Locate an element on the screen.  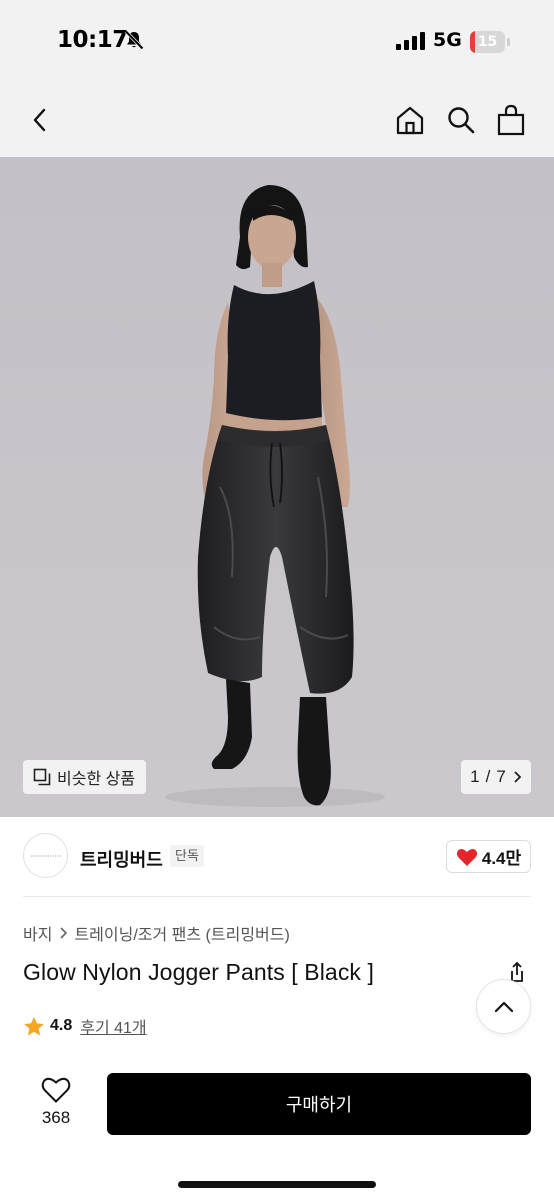
chevron-up-icon is located at coordinates (503, 1006).